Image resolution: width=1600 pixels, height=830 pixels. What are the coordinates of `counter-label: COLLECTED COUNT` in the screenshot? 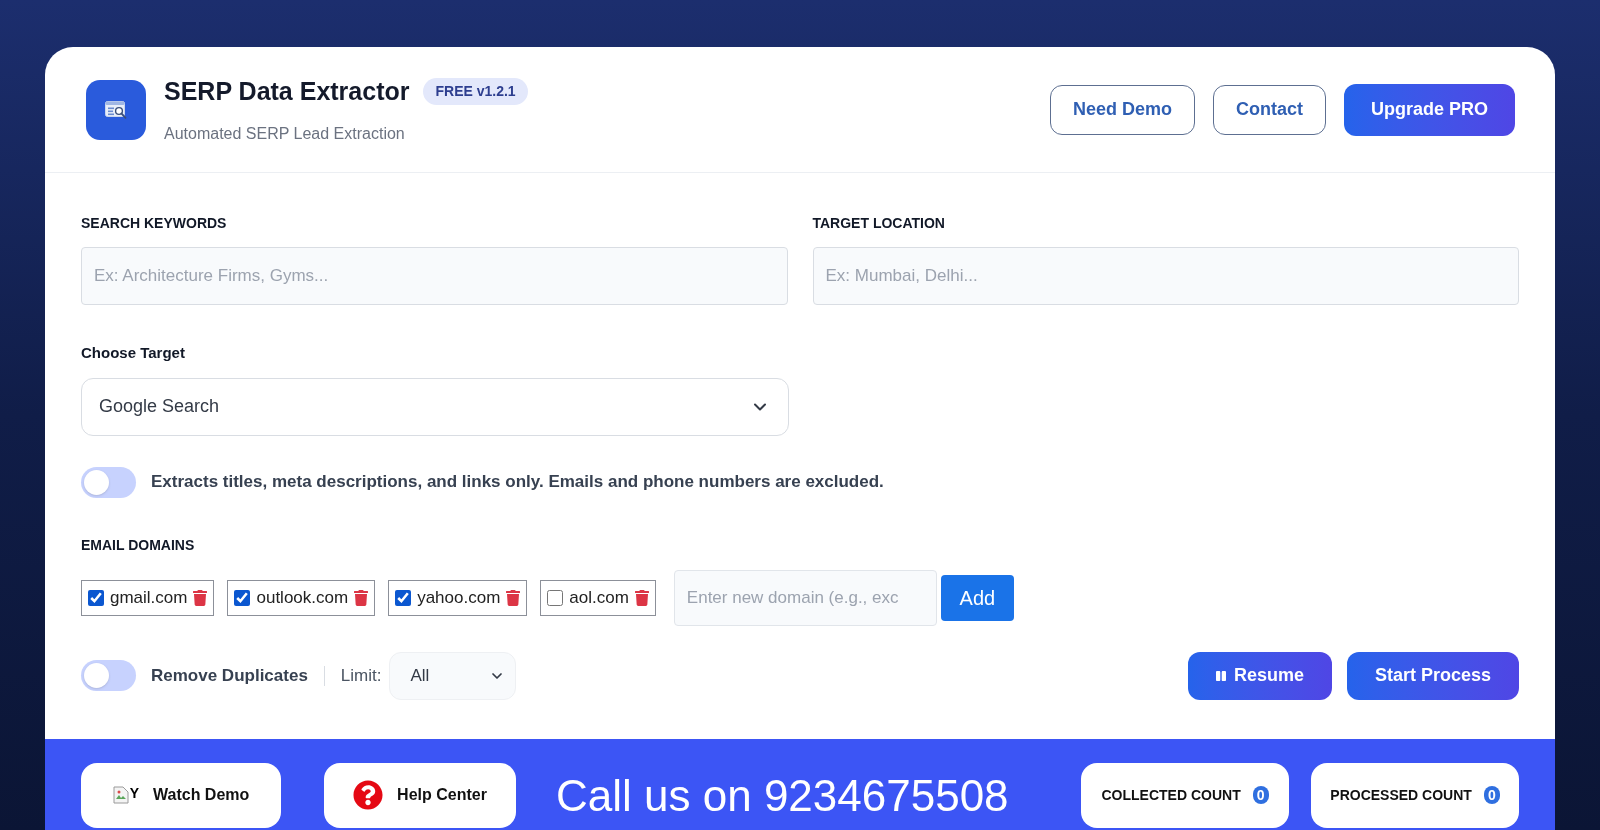 It's located at (1171, 795).